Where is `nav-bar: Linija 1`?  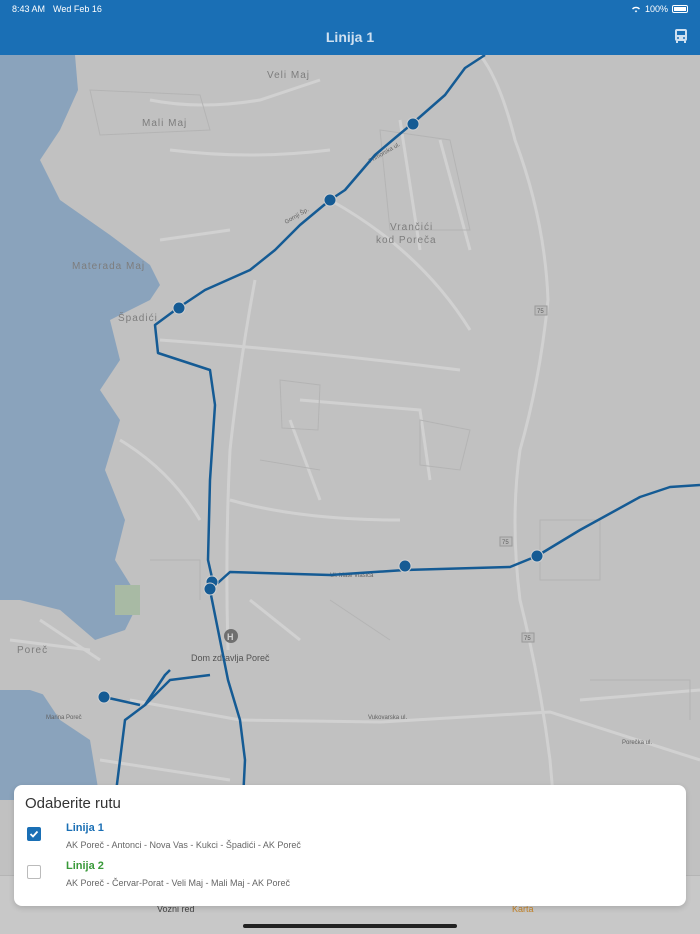
nav-bar: Linija 1 is located at coordinates (350, 36).